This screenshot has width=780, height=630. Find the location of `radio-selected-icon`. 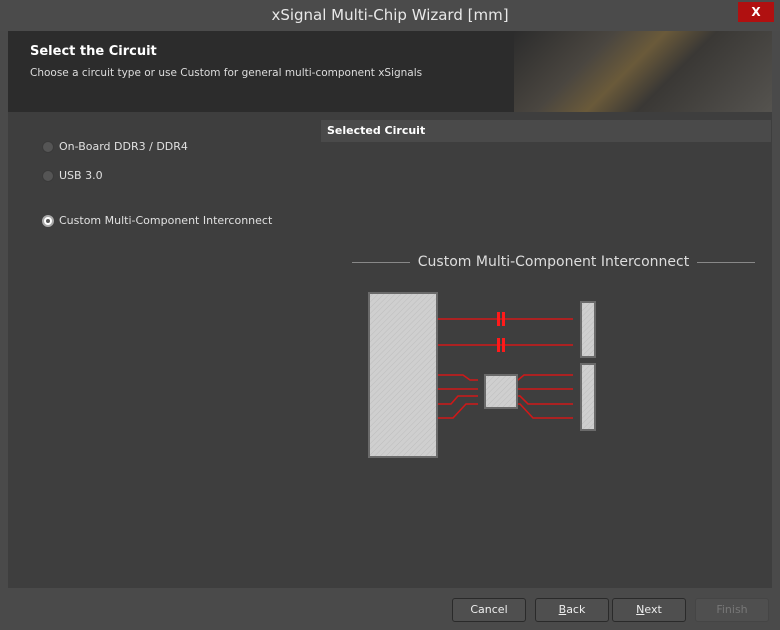

radio-selected-icon is located at coordinates (48, 220).